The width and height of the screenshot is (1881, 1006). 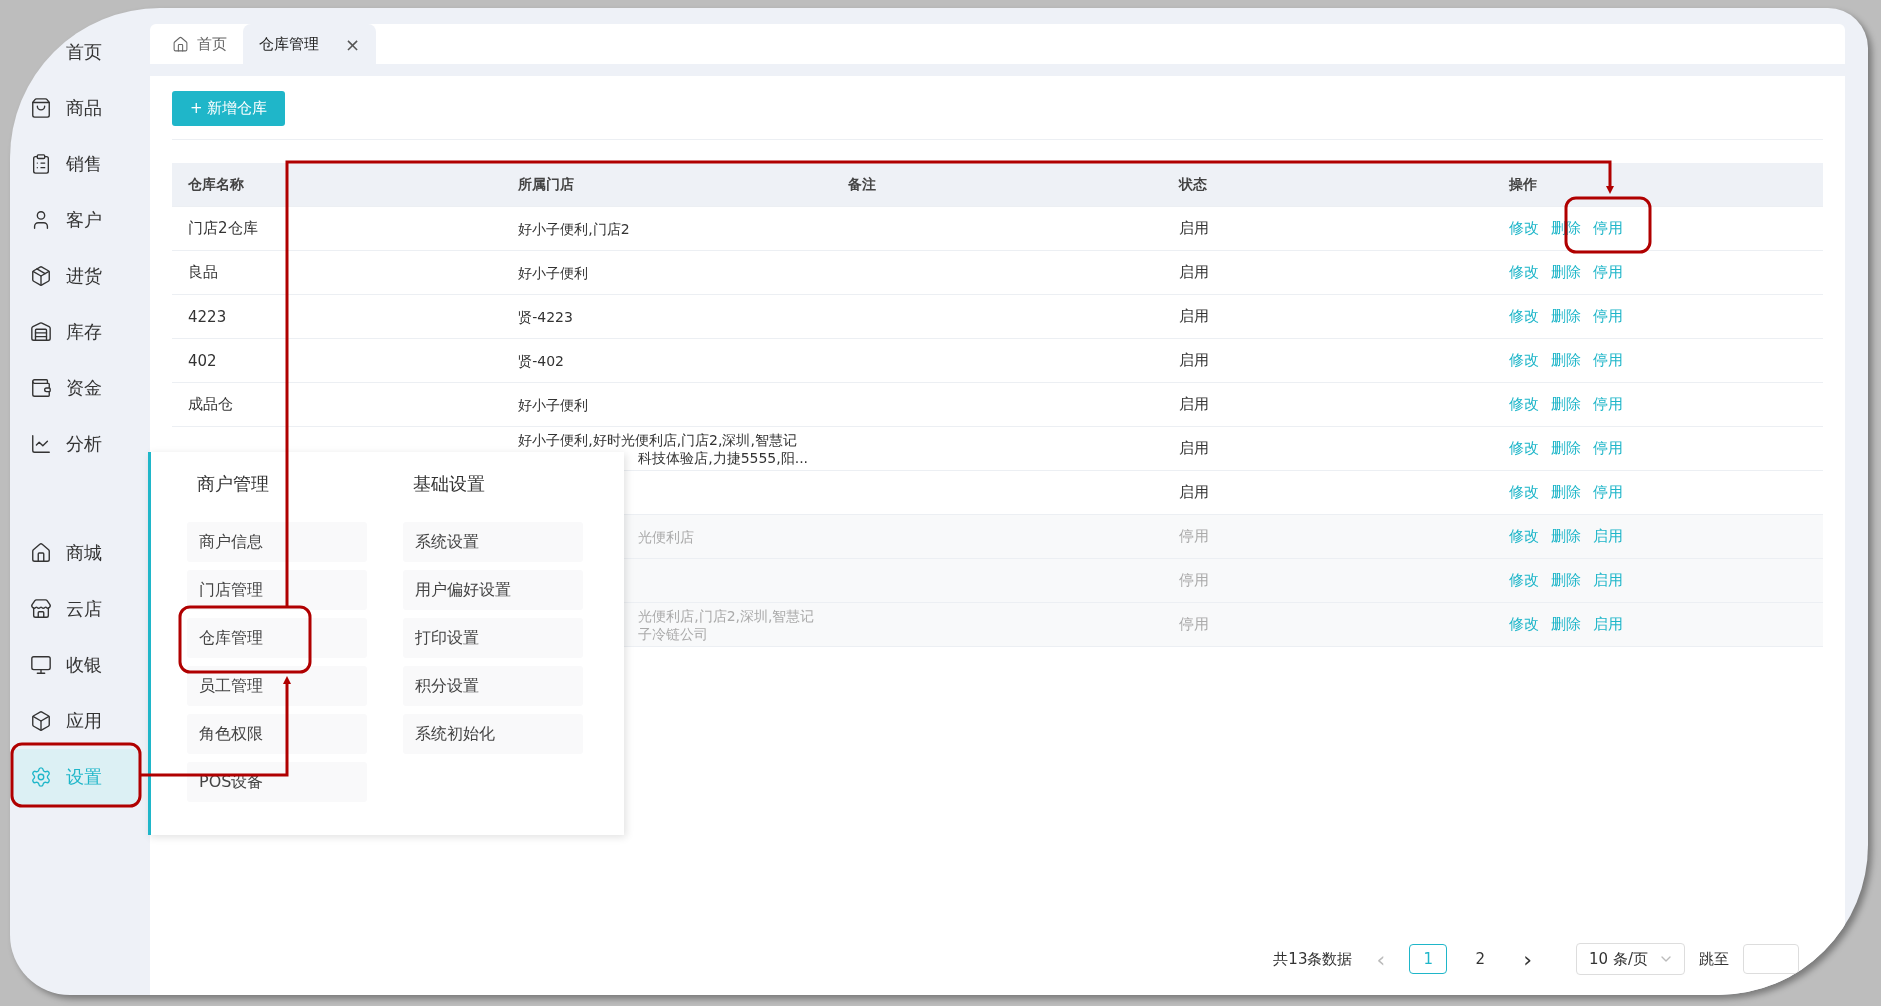 What do you see at coordinates (229, 108) in the screenshot?
I see `add-warehouse-button: + 新增仓库` at bounding box center [229, 108].